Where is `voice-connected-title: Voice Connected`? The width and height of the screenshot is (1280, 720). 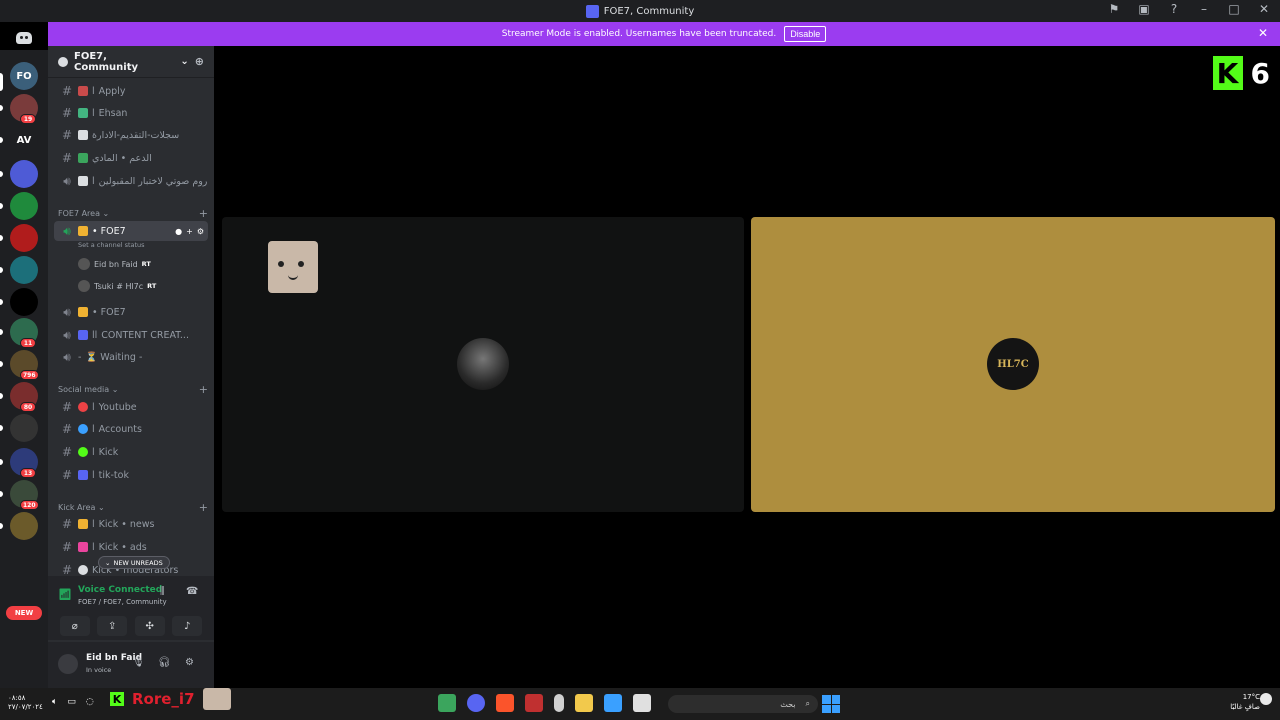 voice-connected-title: Voice Connected is located at coordinates (120, 590).